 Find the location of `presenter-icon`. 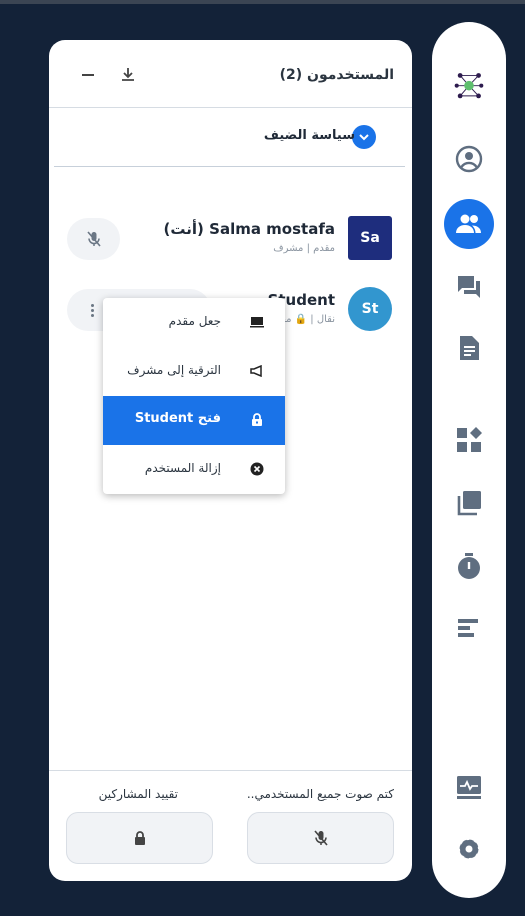

presenter-icon is located at coordinates (257, 322).